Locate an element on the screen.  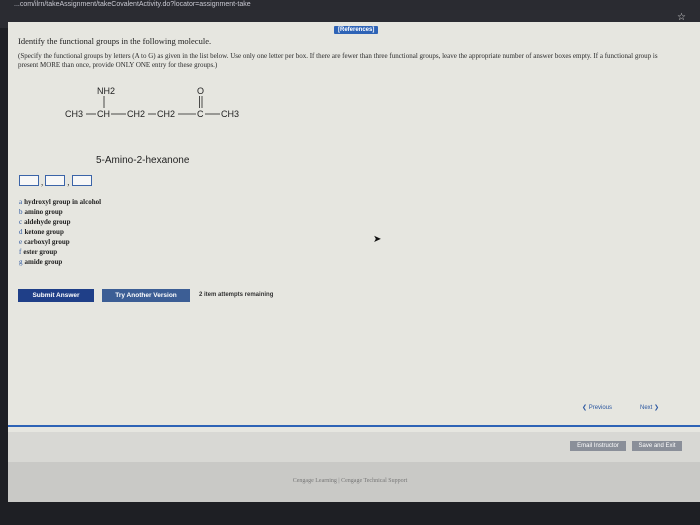
references-button: [References] is located at coordinates (356, 30).